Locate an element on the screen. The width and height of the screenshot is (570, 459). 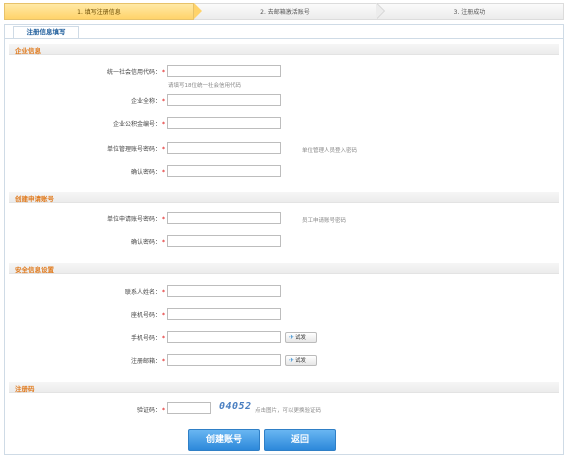
confirm-password-1-input is located at coordinates (224, 171).